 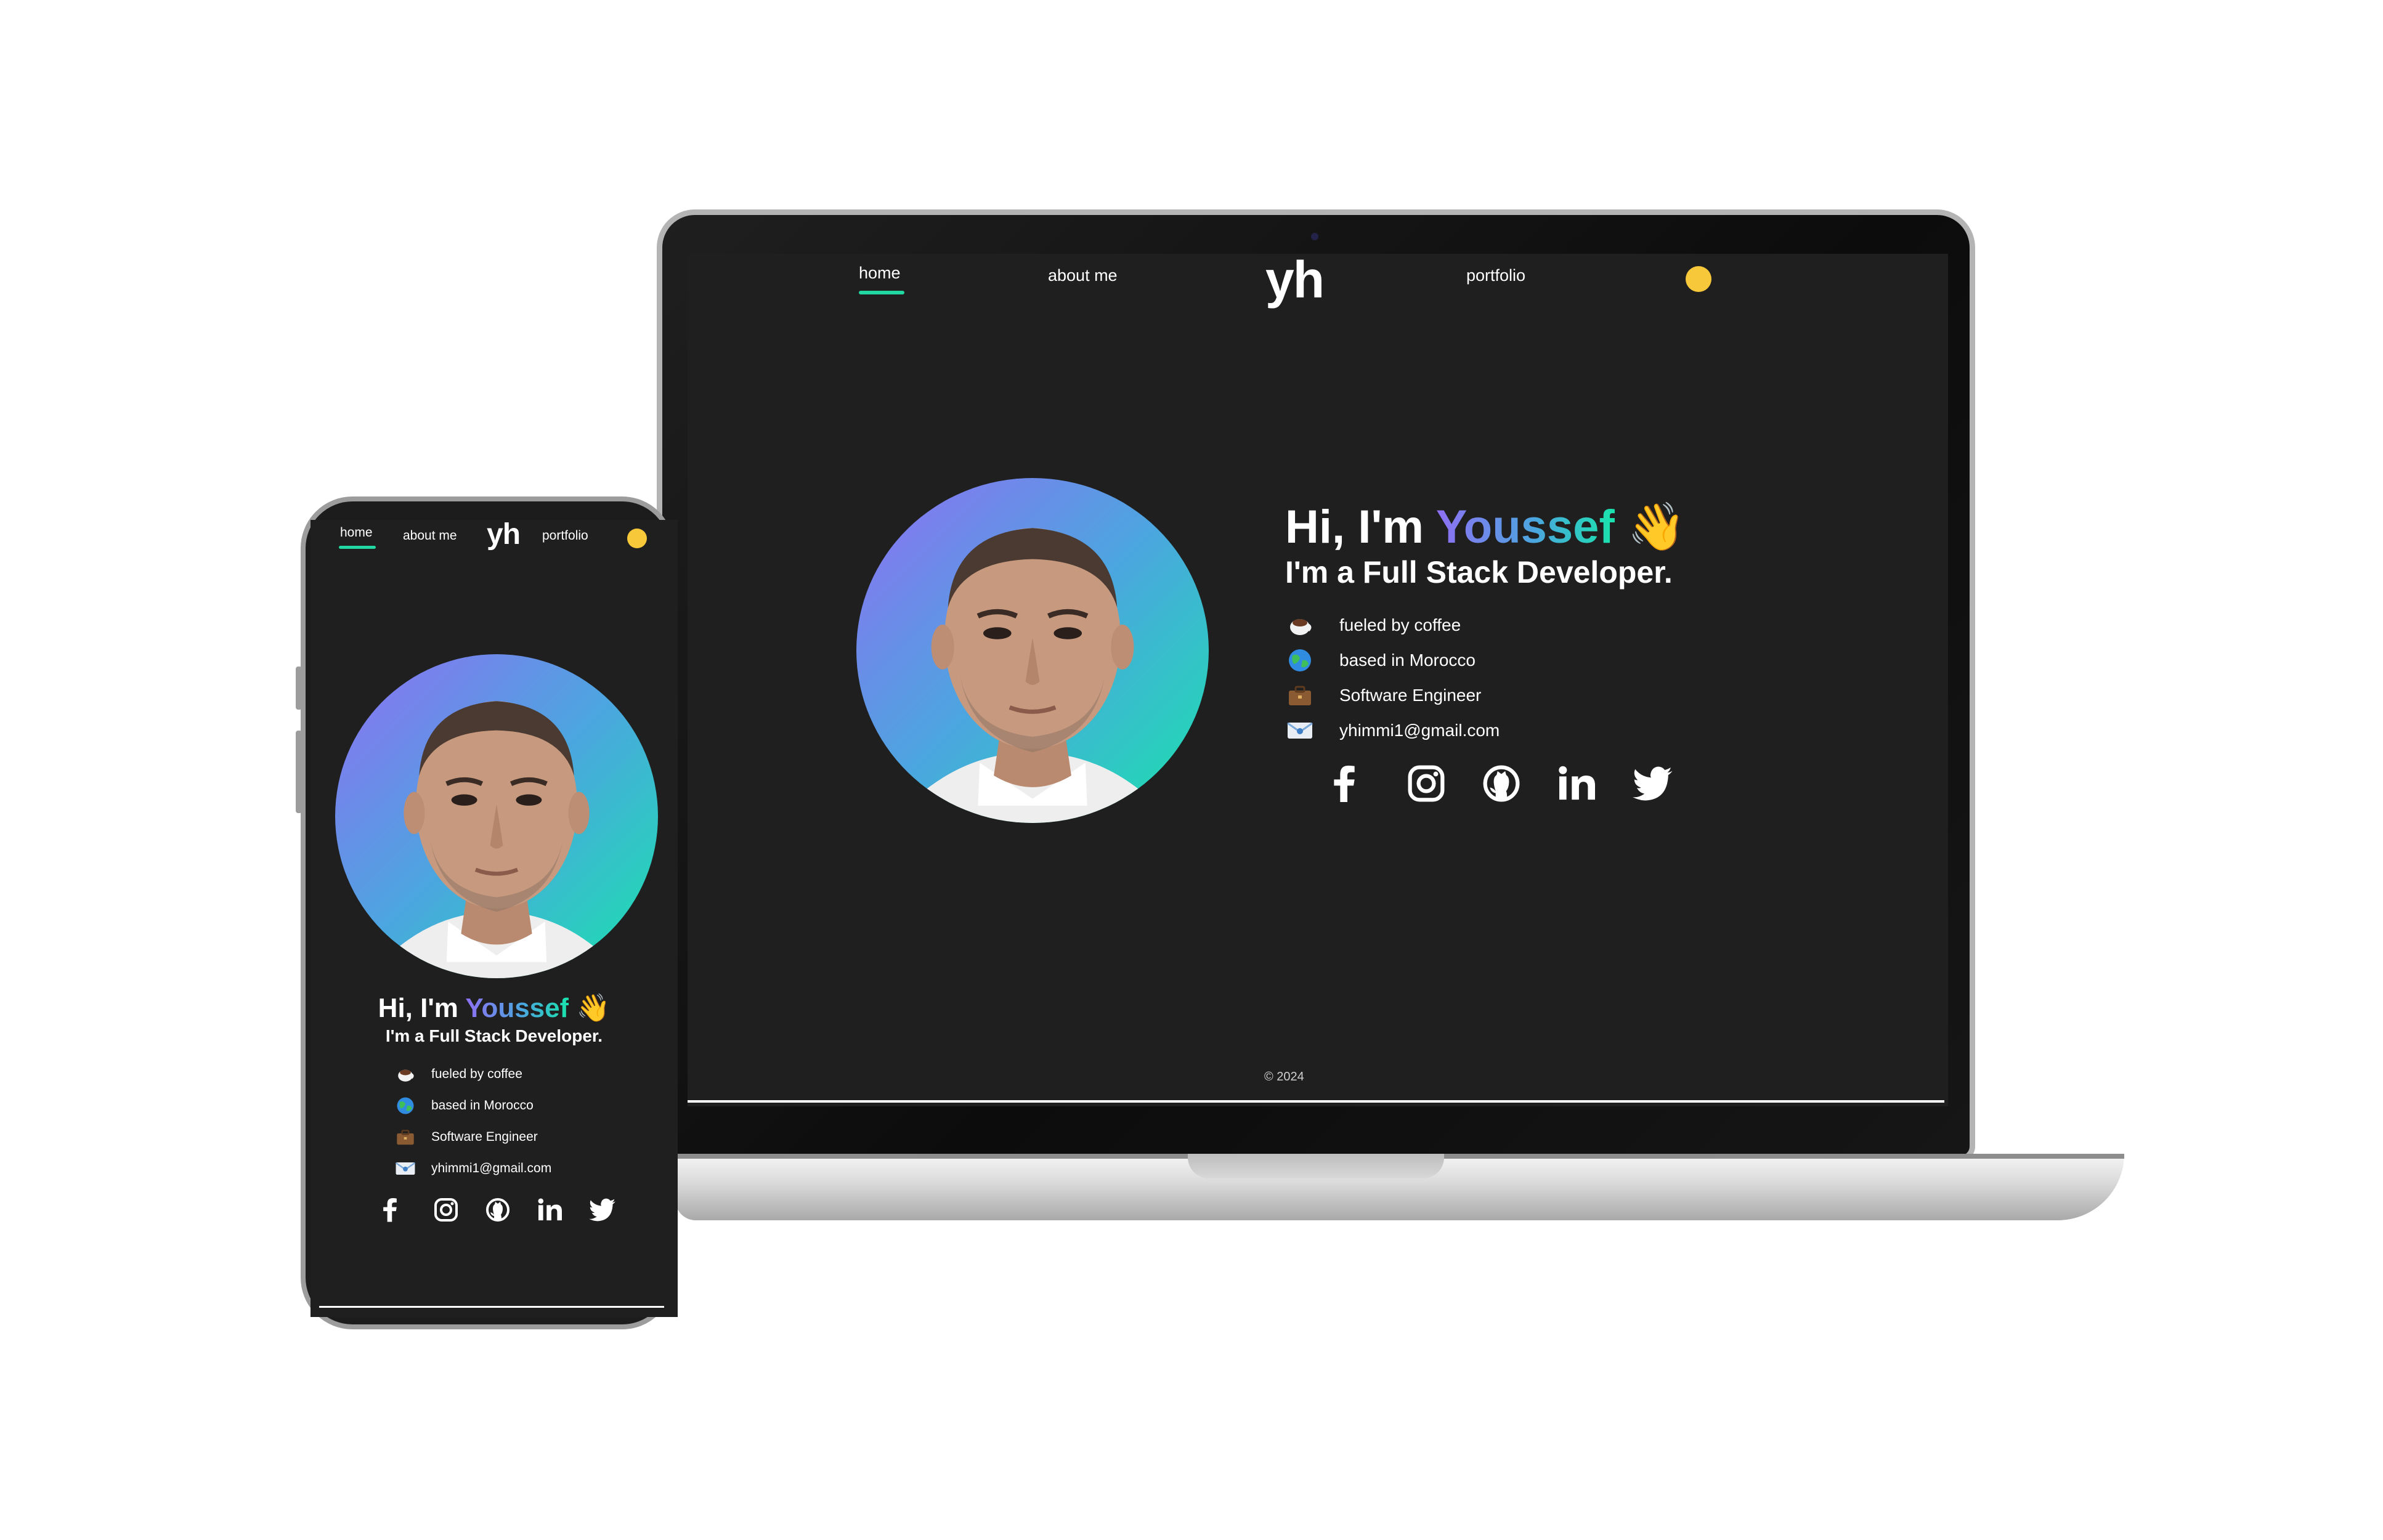 What do you see at coordinates (1314, 236) in the screenshot?
I see `laptop-camera` at bounding box center [1314, 236].